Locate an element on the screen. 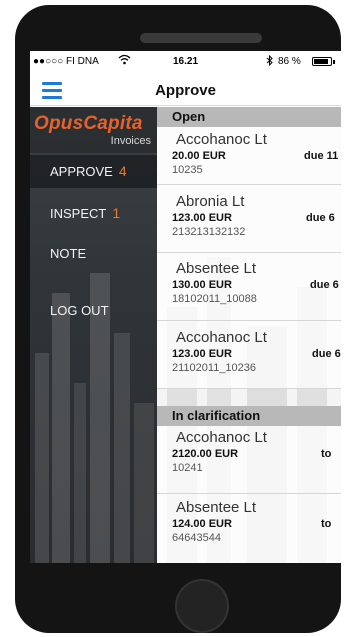 The image size is (355, 637). sidebar-item-logout: LOG OUT is located at coordinates (93, 310).